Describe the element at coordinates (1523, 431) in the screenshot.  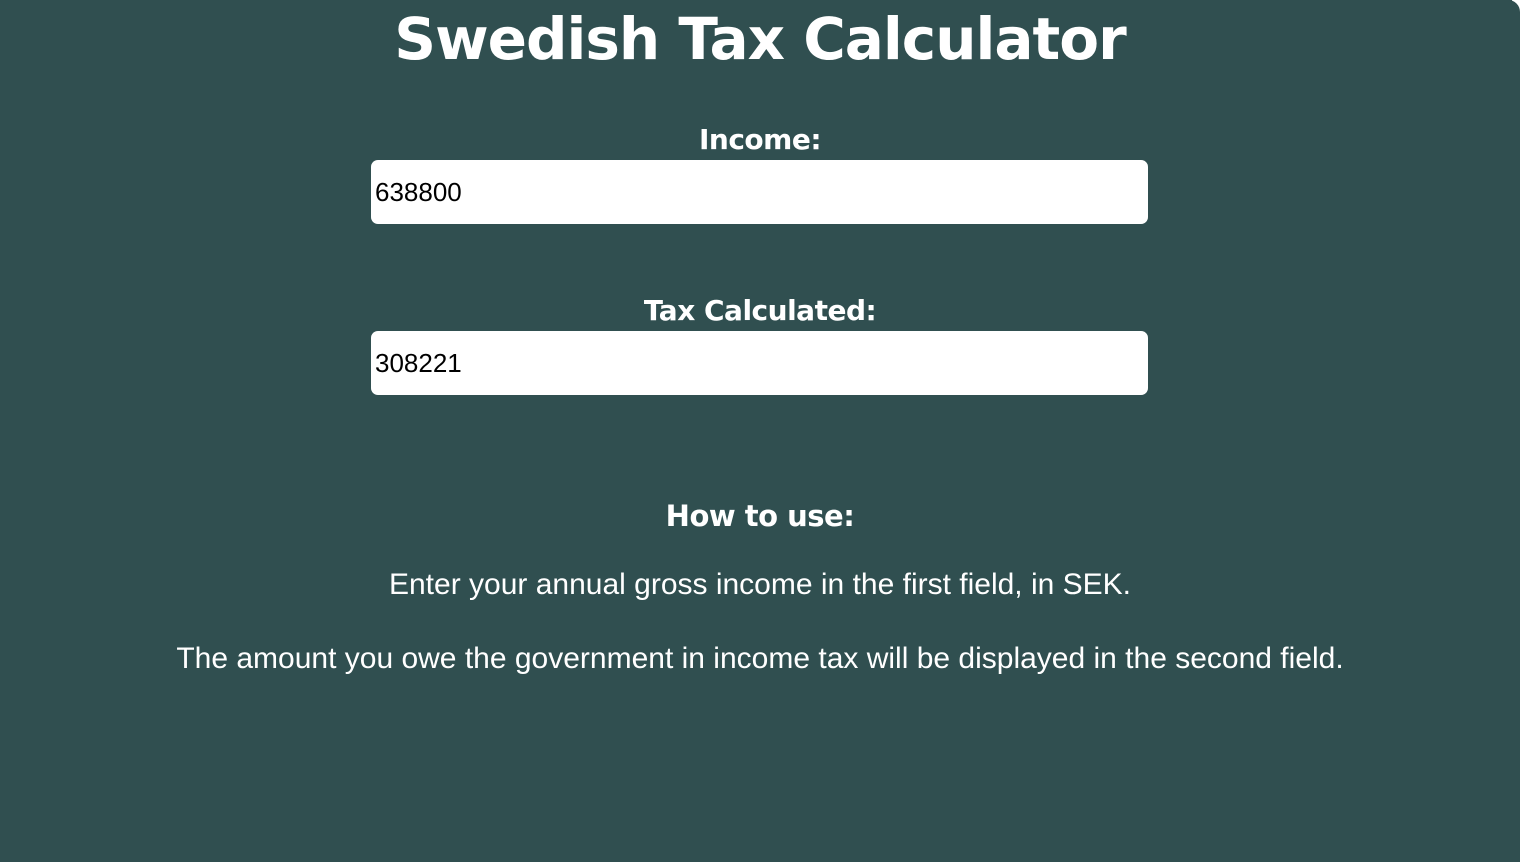
I see `window-right-edge` at that location.